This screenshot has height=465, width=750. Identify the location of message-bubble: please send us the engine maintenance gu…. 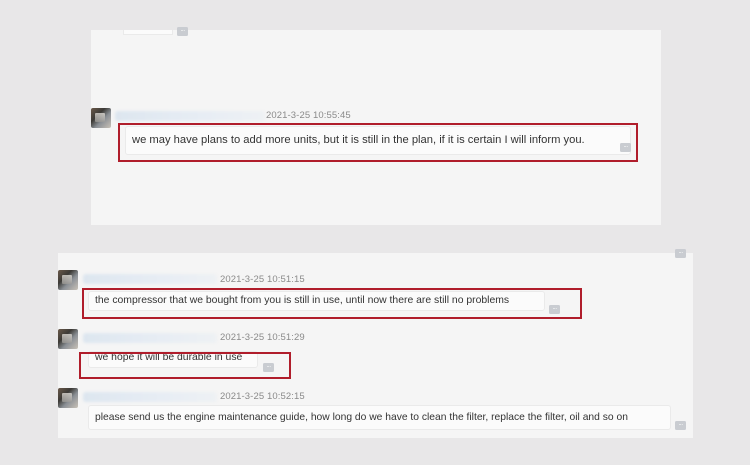
(379, 417).